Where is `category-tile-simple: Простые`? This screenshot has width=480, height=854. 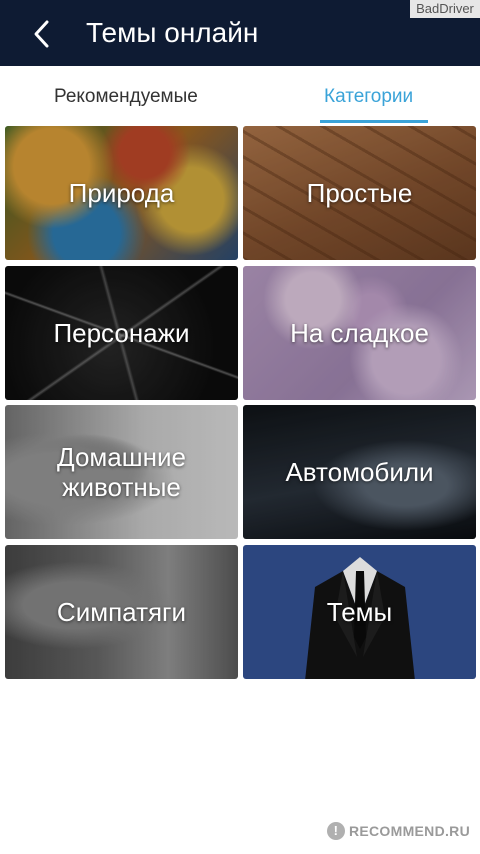
category-tile-simple: Простые is located at coordinates (359, 193).